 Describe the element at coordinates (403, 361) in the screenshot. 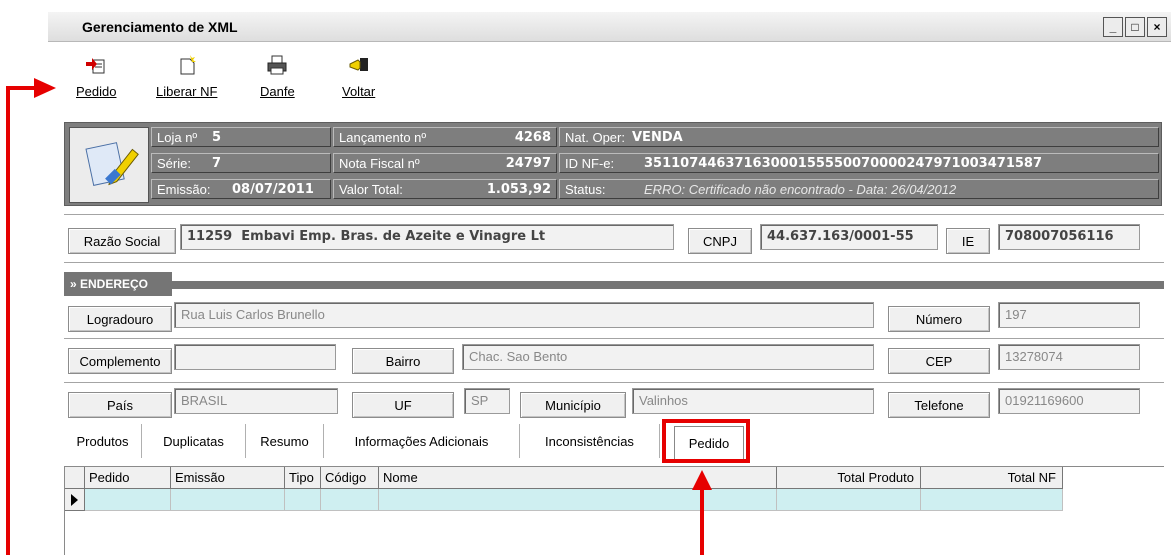

I see `bairro-button: Bairro` at that location.